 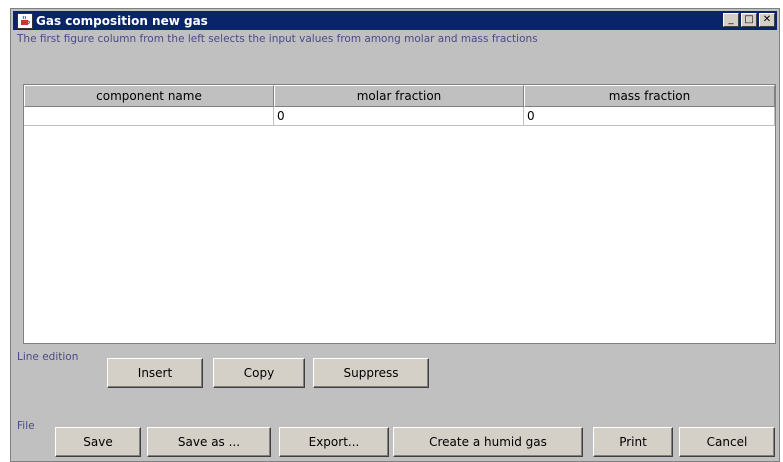 I want to click on close-button: ✕, so click(x=767, y=20).